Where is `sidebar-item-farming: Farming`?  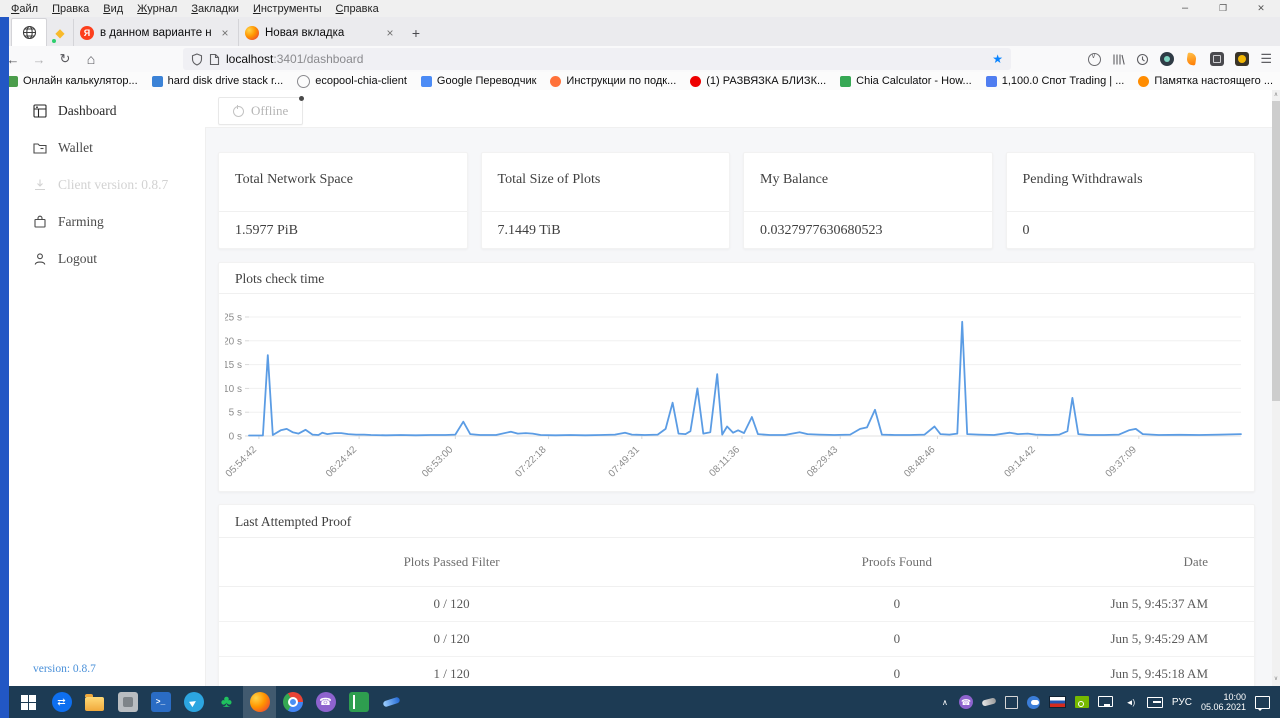
sidebar-item-farming: Farming is located at coordinates (107, 221).